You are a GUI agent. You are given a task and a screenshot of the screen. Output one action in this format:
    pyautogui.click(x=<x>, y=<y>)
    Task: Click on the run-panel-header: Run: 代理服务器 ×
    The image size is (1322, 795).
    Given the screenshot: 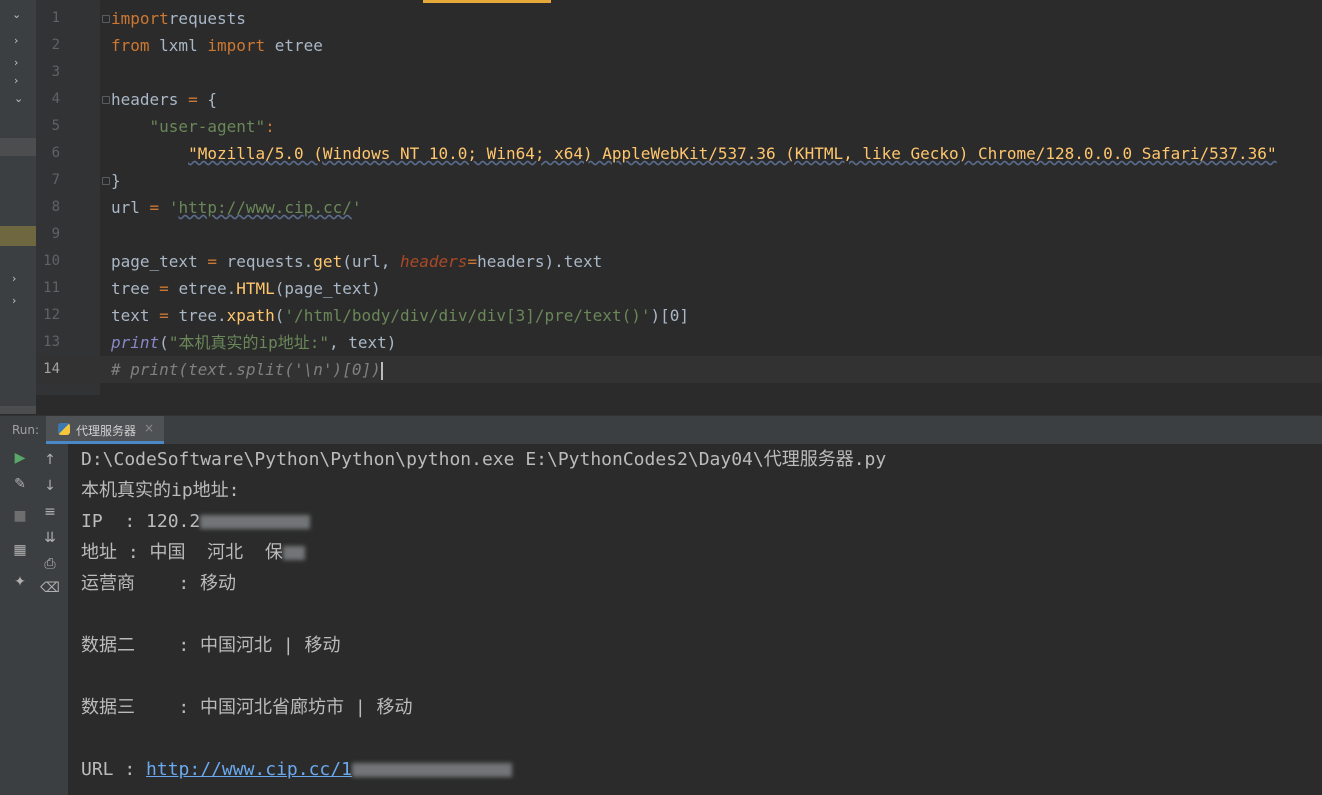 What is the action you would take?
    pyautogui.click(x=661, y=430)
    